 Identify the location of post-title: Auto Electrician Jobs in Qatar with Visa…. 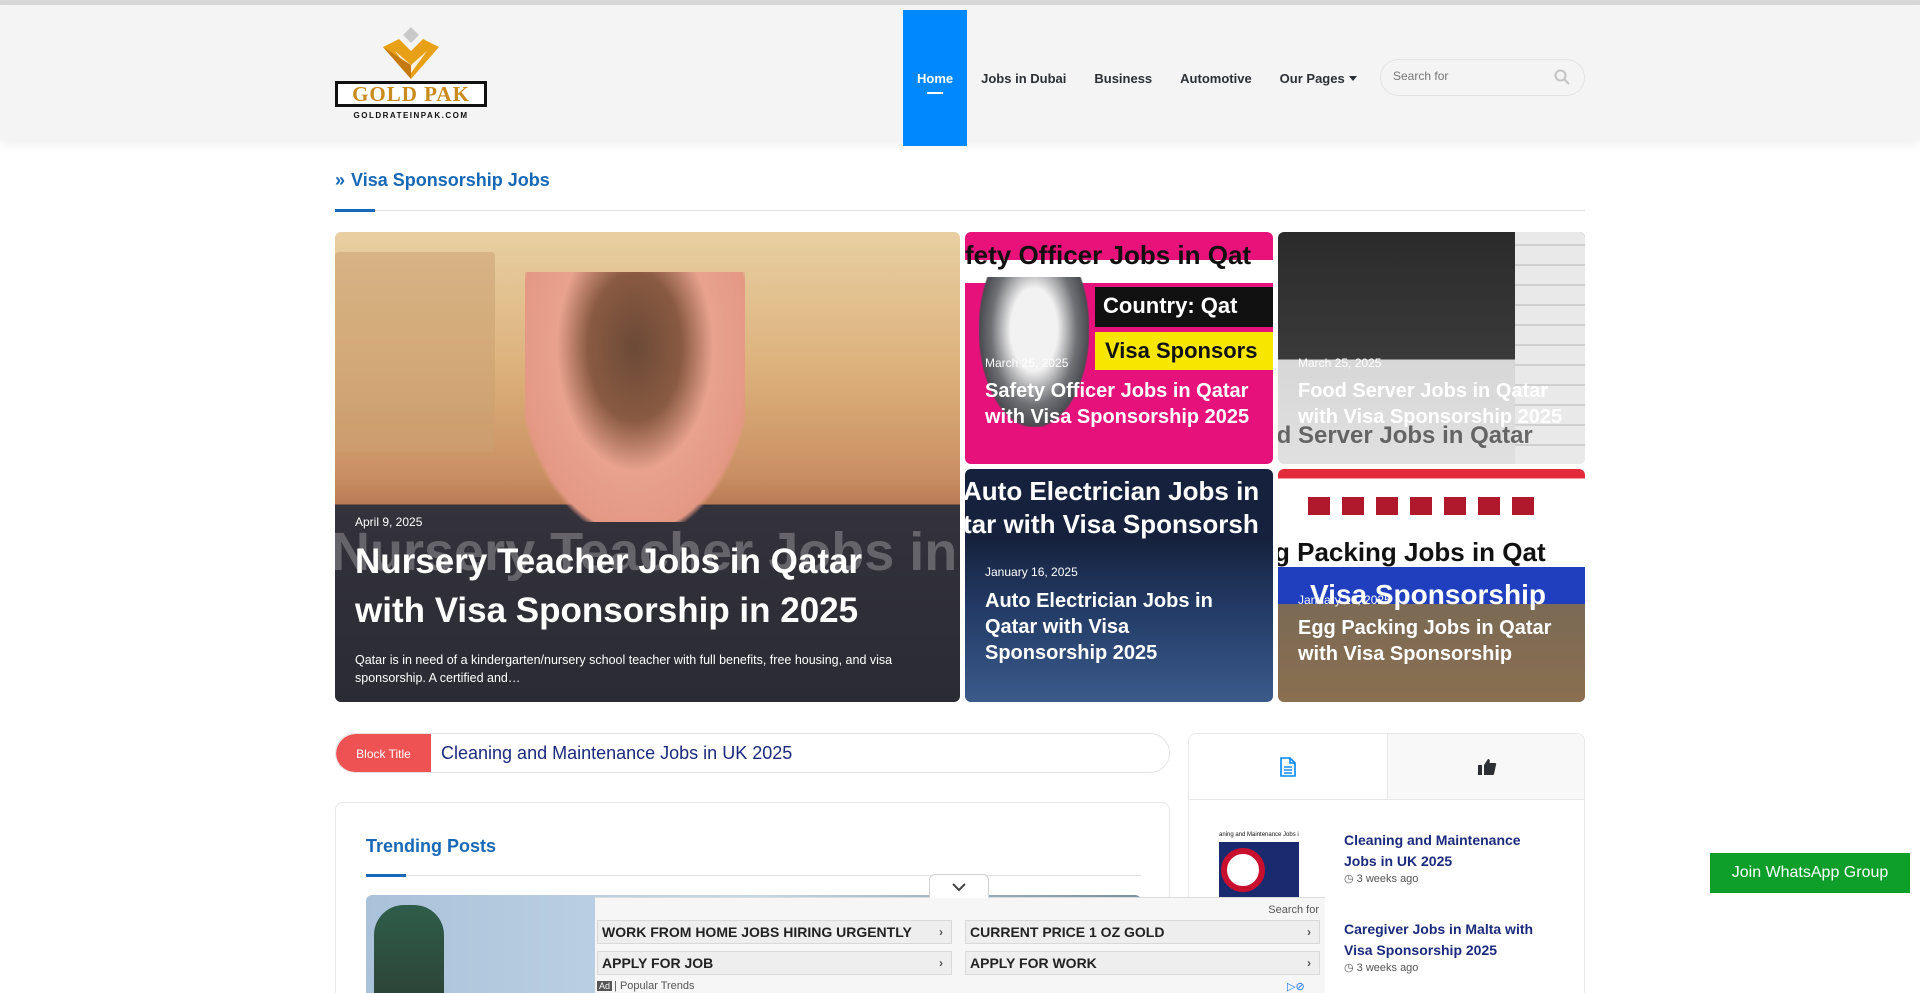
(1120, 627).